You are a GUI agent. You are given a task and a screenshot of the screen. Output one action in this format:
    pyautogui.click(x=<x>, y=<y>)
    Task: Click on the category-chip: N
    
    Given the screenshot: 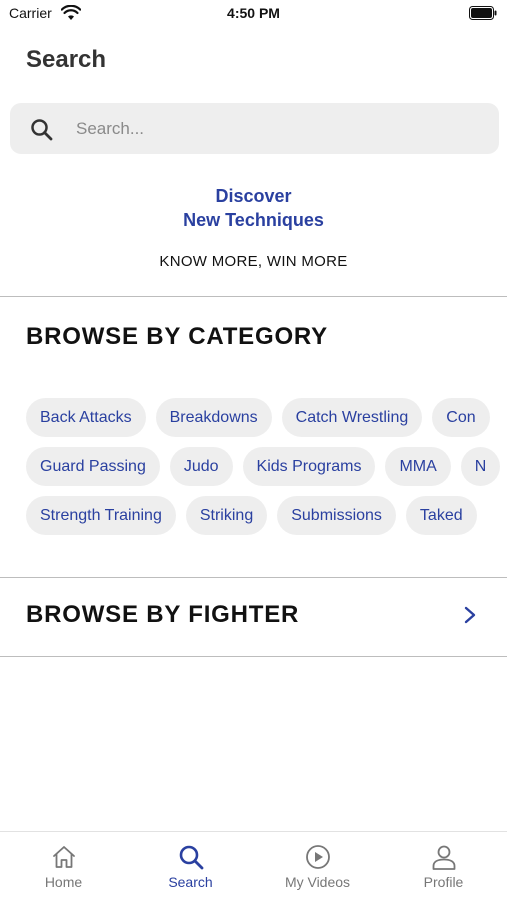 What is the action you would take?
    pyautogui.click(x=480, y=466)
    